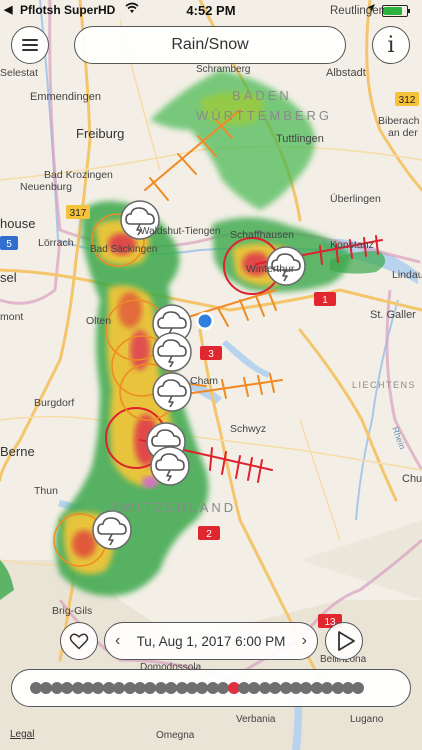  What do you see at coordinates (399, 121) in the screenshot?
I see `label-biberach: Biberach` at bounding box center [399, 121].